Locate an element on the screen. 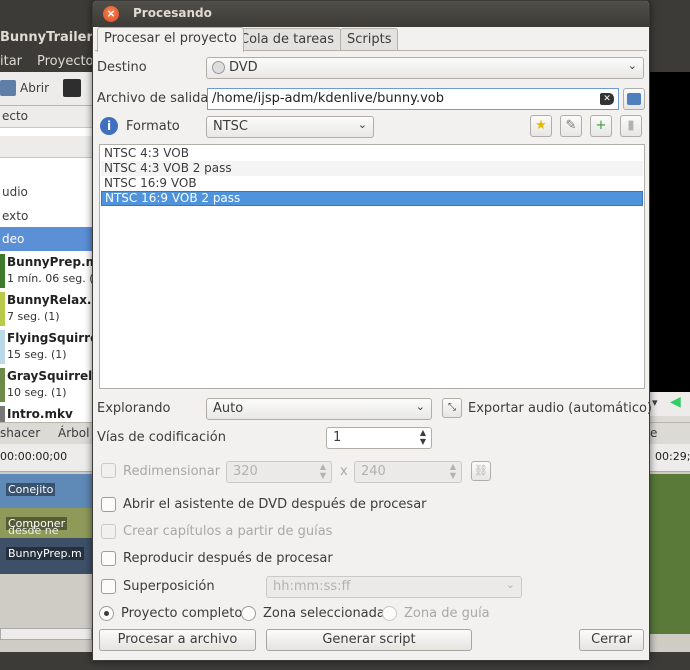 Image resolution: width=690 pixels, height=670 pixels. overlay-value: hh:mm:ss:ff is located at coordinates (312, 586).